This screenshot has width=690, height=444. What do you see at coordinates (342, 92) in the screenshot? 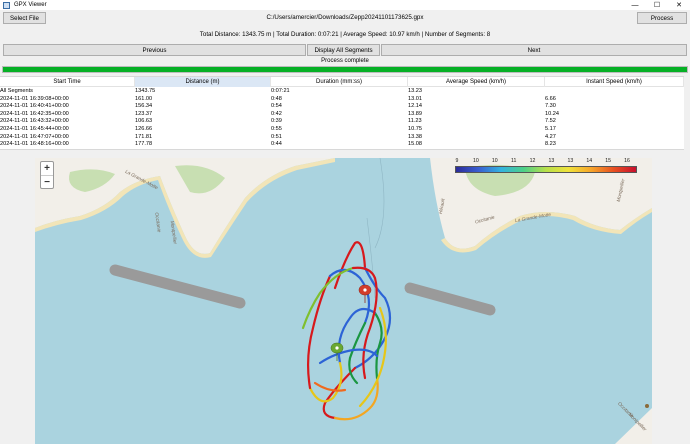
I see `table-row: All Segments 1343.75 0:07:21 13.23` at bounding box center [342, 92].